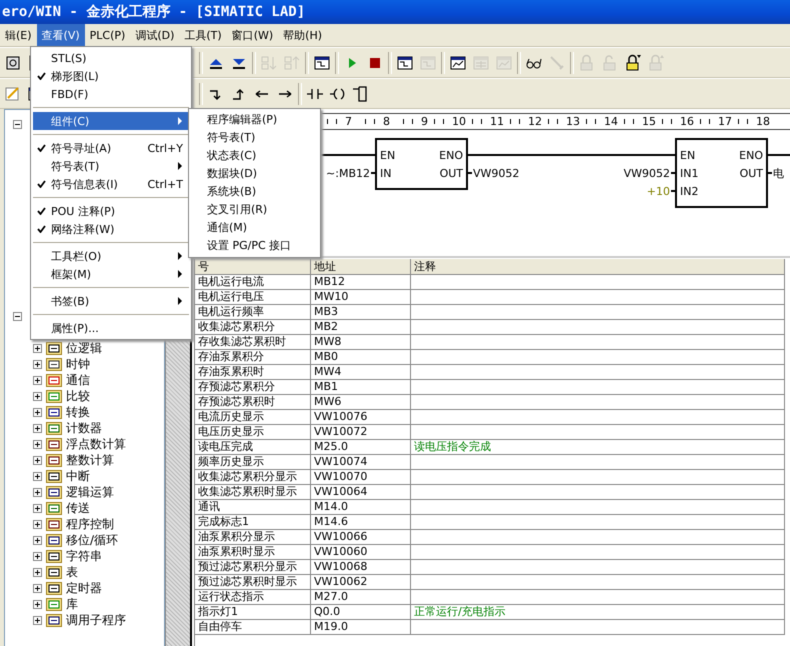 Image resolution: width=790 pixels, height=646 pixels. Describe the element at coordinates (254, 174) in the screenshot. I see `menu-item: 数据块(D)` at that location.